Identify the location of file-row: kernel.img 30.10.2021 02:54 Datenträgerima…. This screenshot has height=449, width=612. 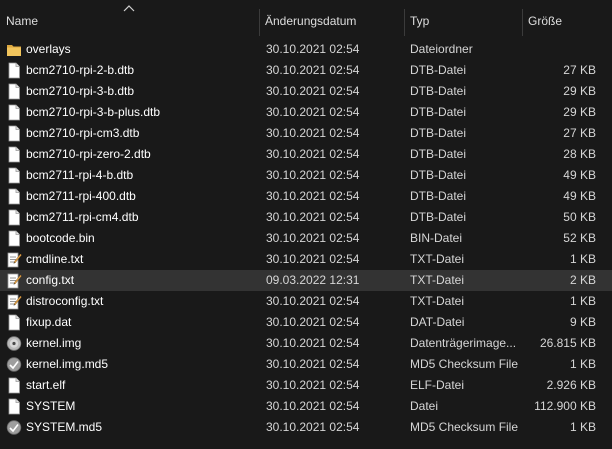
(306, 343).